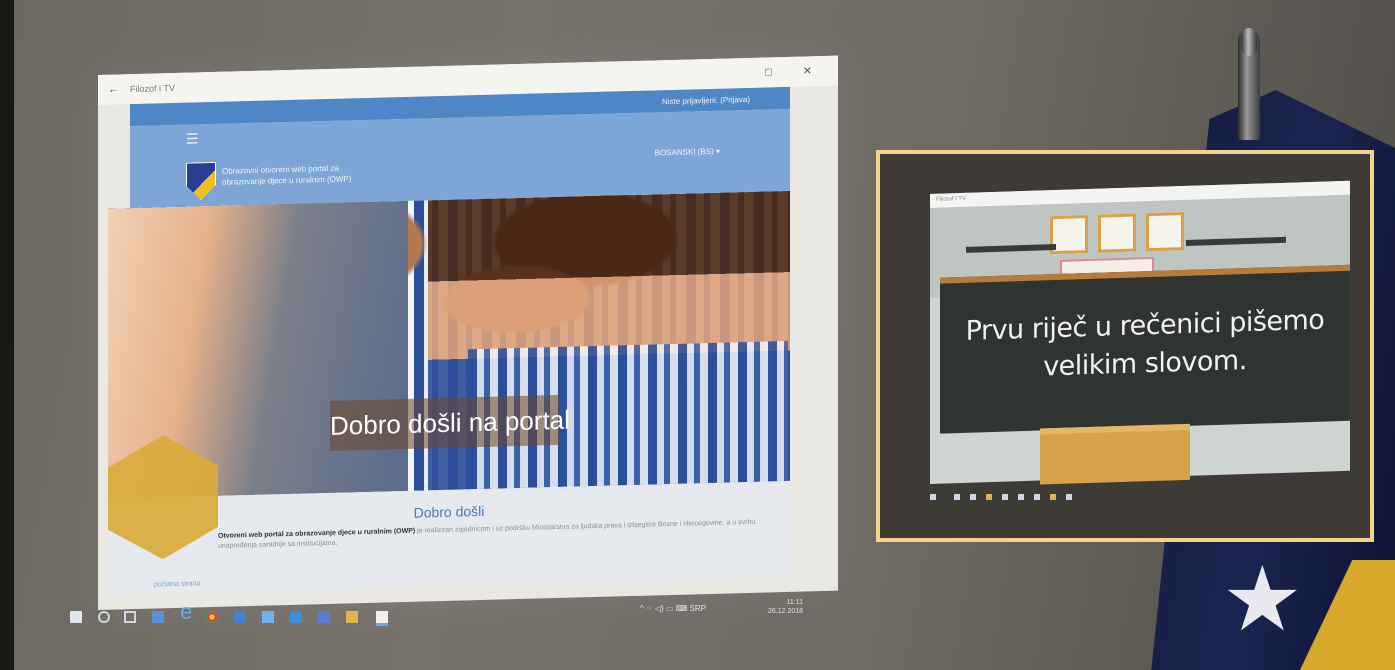 The width and height of the screenshot is (1395, 670). I want to click on teacher-desk, so click(1115, 454).